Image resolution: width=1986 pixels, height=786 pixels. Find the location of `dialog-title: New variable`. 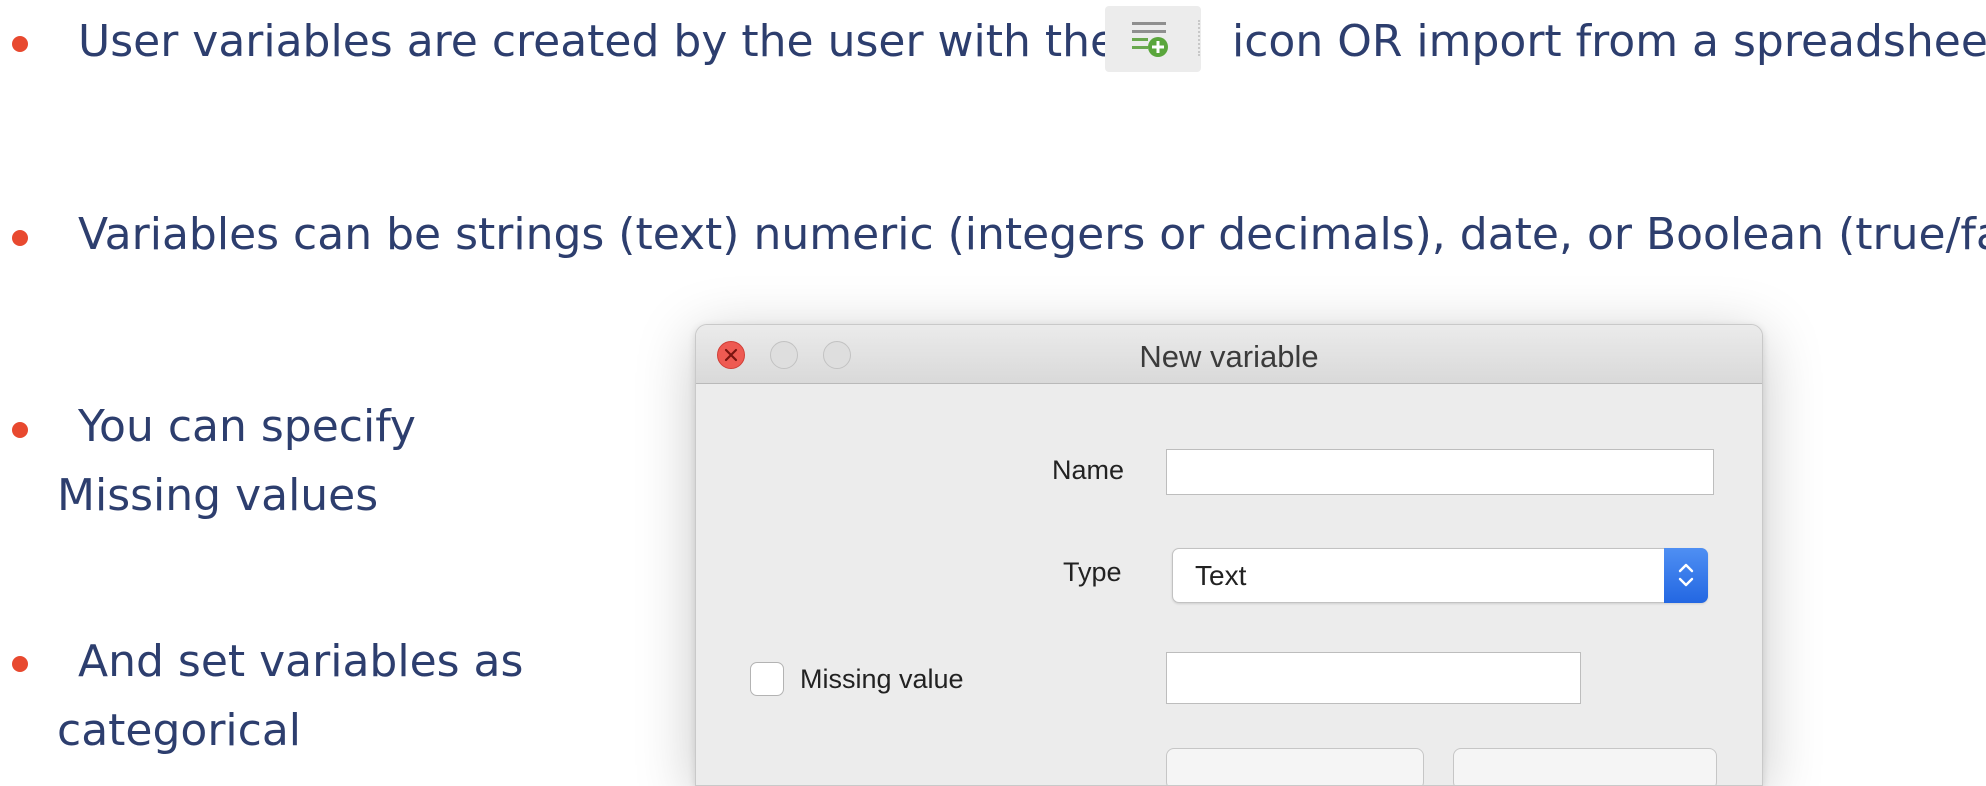

dialog-title: New variable is located at coordinates (1229, 356).